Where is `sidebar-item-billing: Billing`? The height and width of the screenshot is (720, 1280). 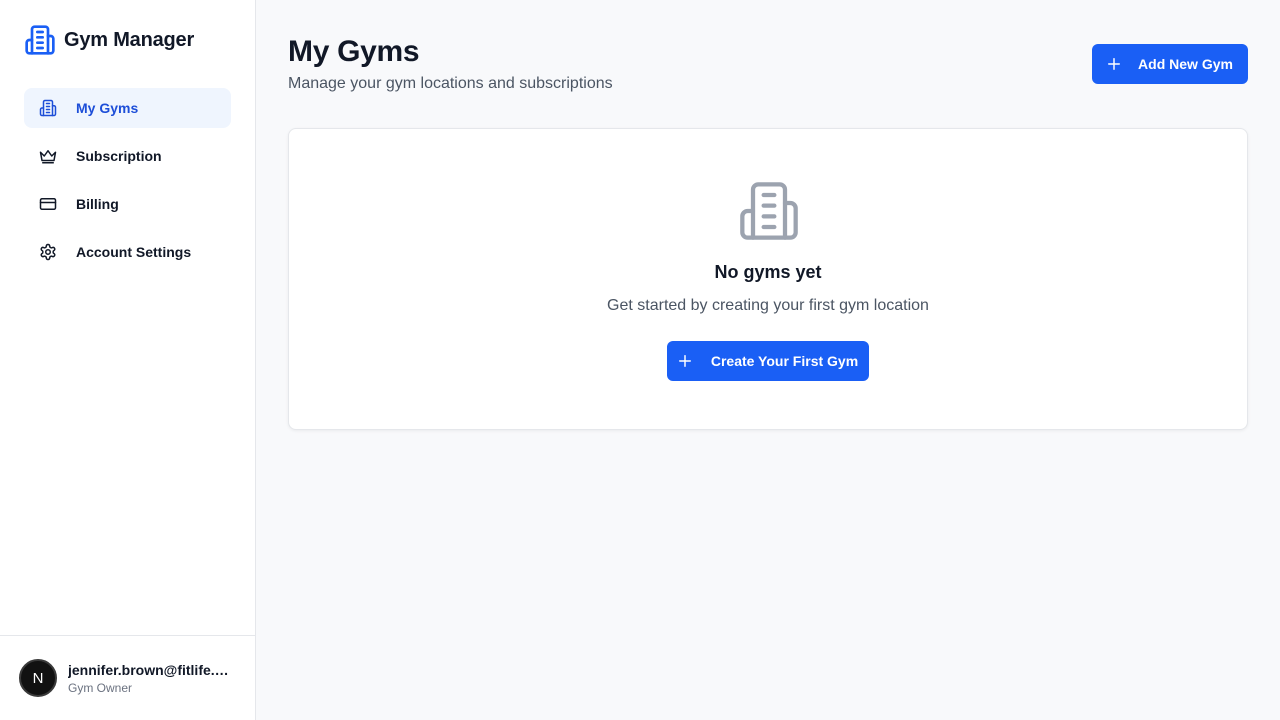
sidebar-item-billing: Billing is located at coordinates (127, 204).